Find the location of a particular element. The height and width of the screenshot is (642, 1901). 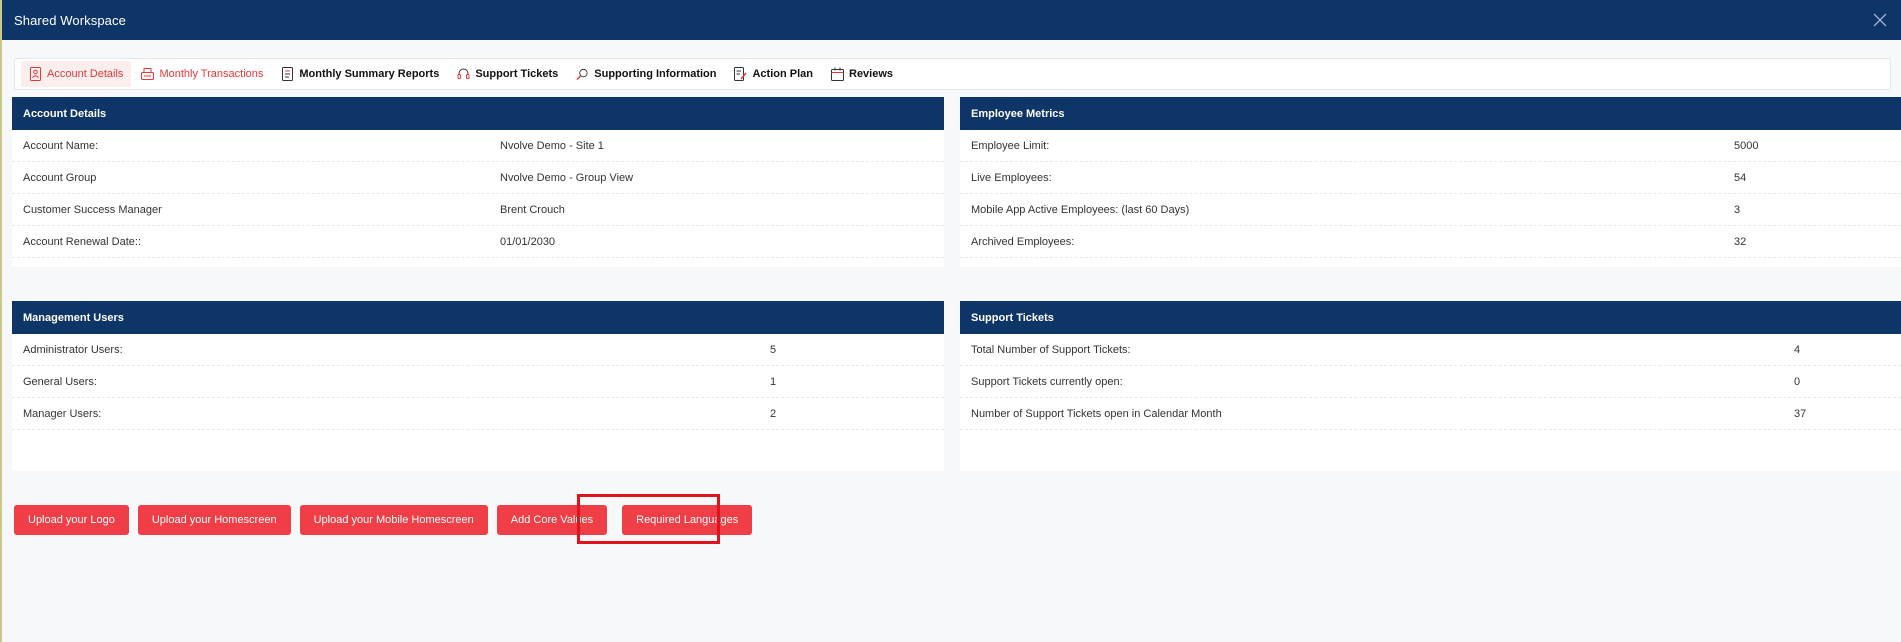

panel-header: Support Tickets is located at coordinates (1430, 317).